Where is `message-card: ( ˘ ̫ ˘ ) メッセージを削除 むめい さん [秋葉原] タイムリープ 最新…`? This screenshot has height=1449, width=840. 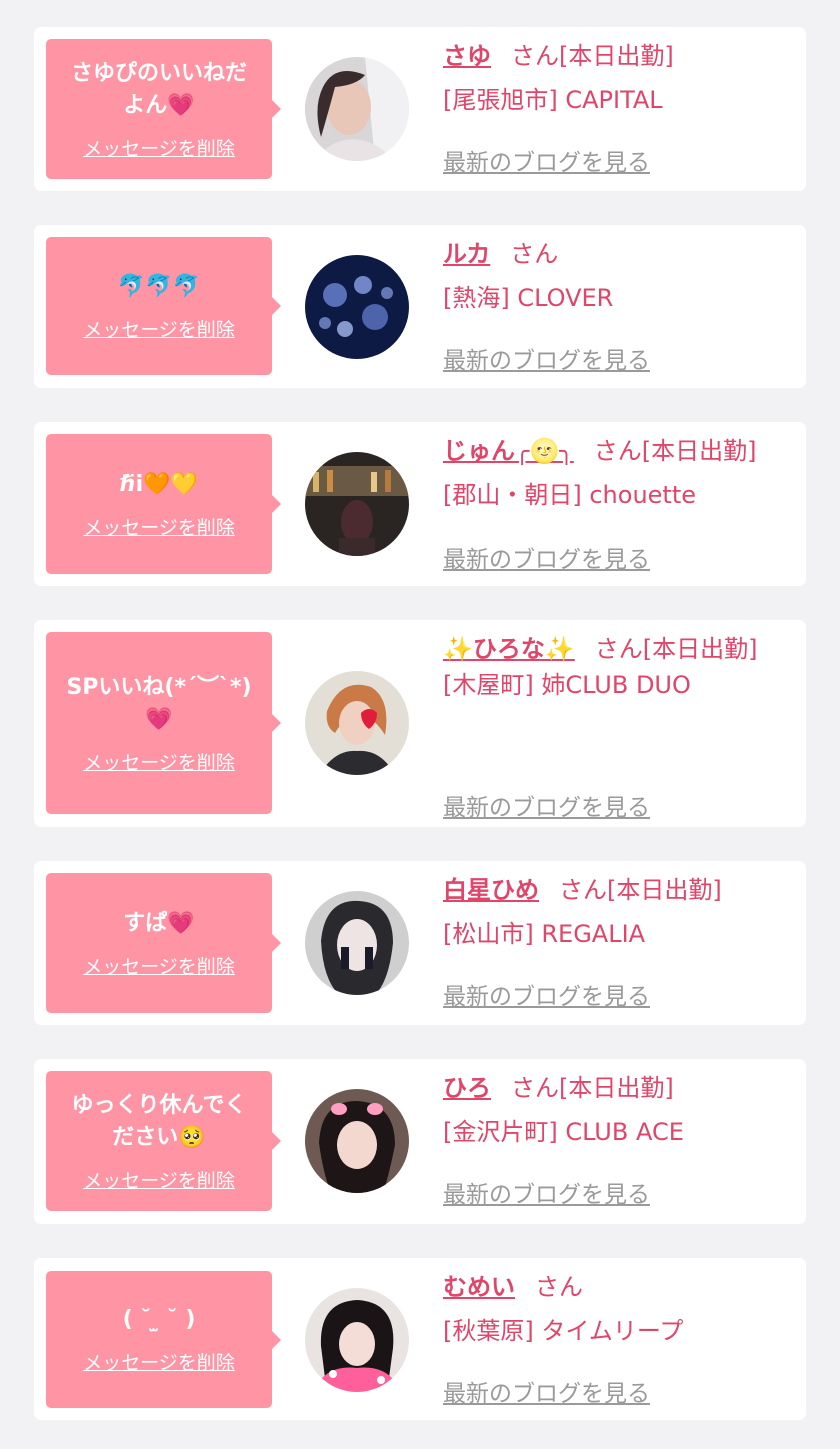
message-card: ( ˘ ̫ ˘ ) メッセージを削除 むめい さん [秋葉原] タイムリープ 最新… is located at coordinates (420, 1339).